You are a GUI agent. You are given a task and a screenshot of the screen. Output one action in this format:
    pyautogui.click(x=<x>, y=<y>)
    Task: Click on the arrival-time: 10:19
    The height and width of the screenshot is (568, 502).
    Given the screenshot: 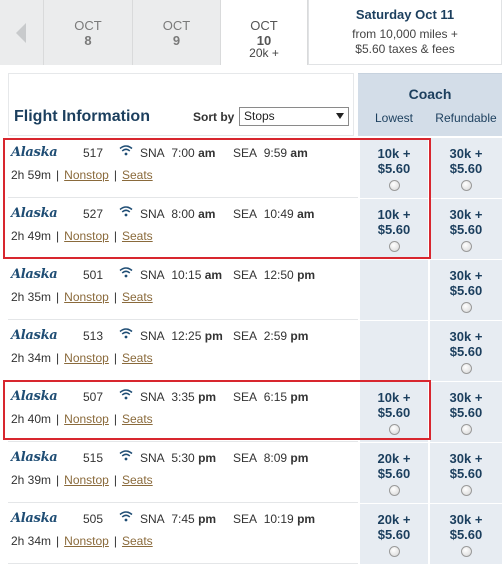 What is the action you would take?
    pyautogui.click(x=278, y=519)
    